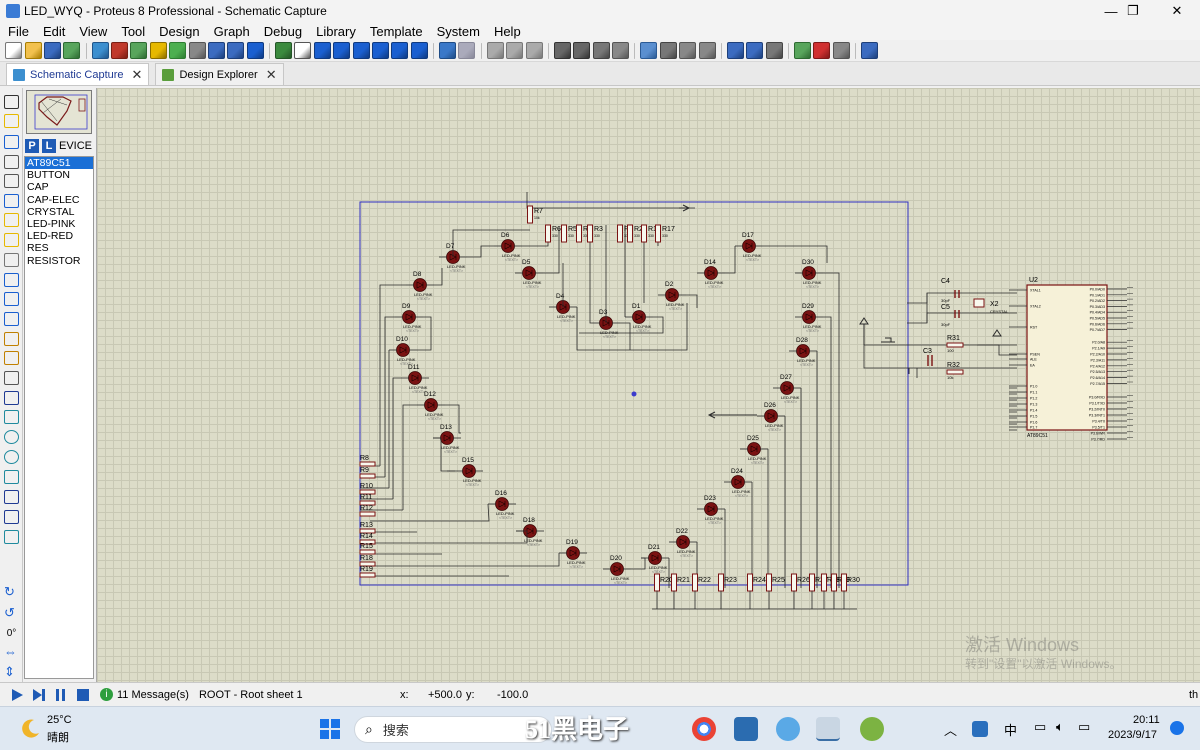  What do you see at coordinates (644, 233) in the screenshot?
I see `resistor-r16` at bounding box center [644, 233].